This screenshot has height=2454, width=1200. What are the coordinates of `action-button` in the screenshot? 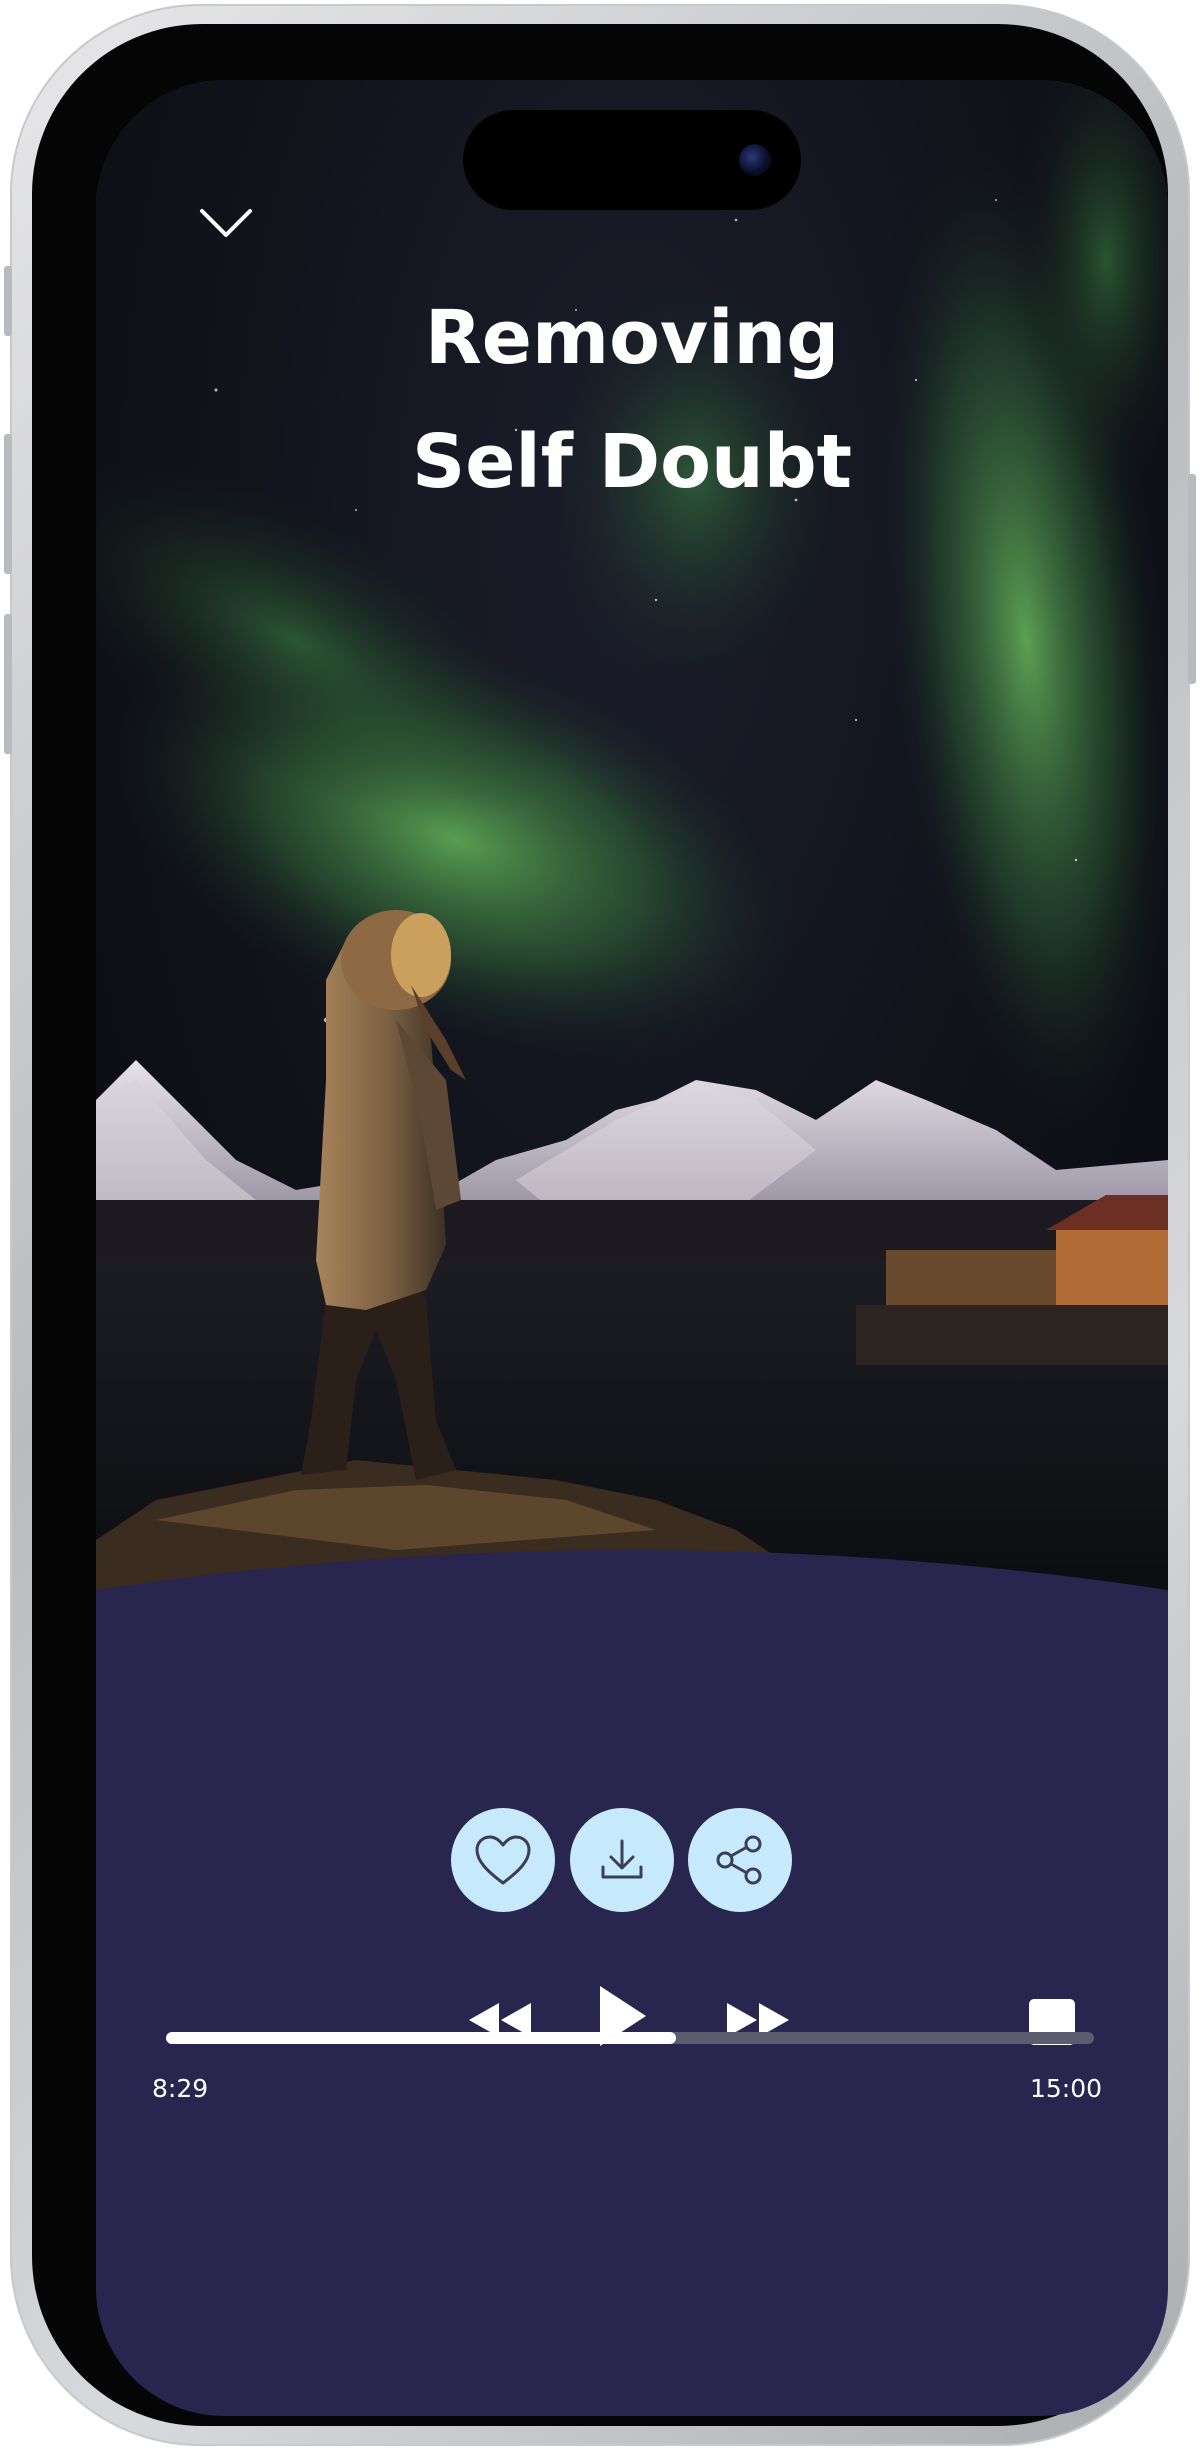 It's located at (8, 301).